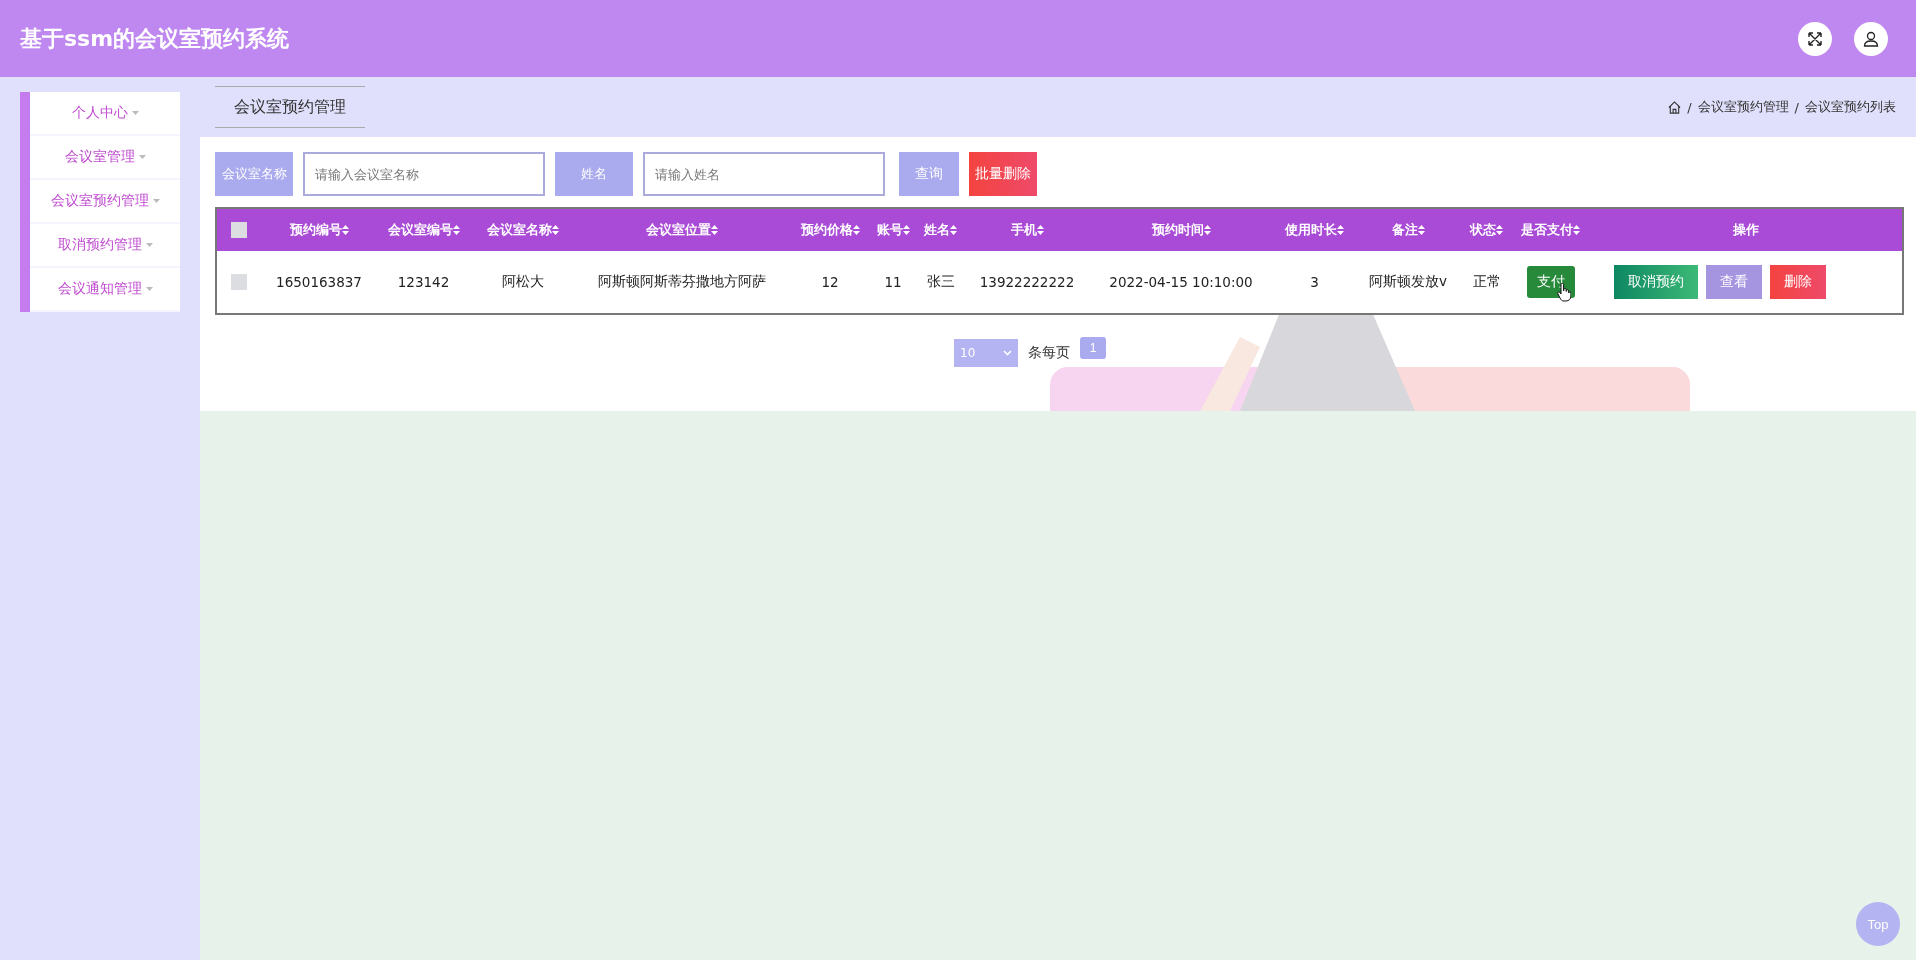 Image resolution: width=1916 pixels, height=960 pixels. Describe the element at coordinates (1675, 107) in the screenshot. I see `home-icon` at that location.